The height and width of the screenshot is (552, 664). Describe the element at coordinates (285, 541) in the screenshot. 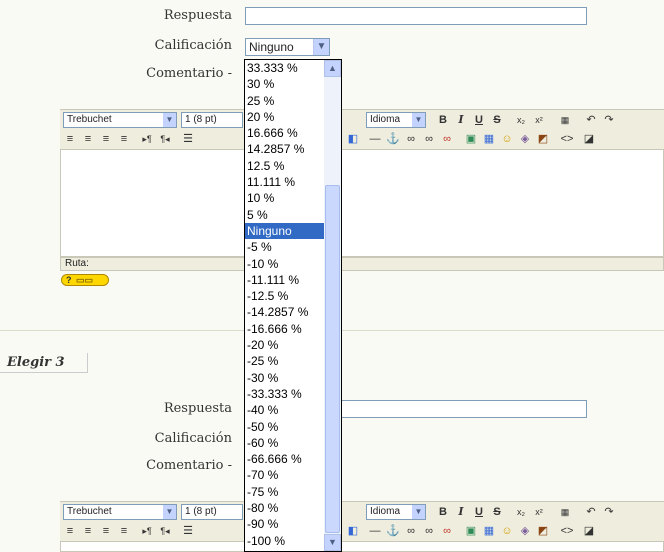

I see `dropdown-option: -100 %` at that location.